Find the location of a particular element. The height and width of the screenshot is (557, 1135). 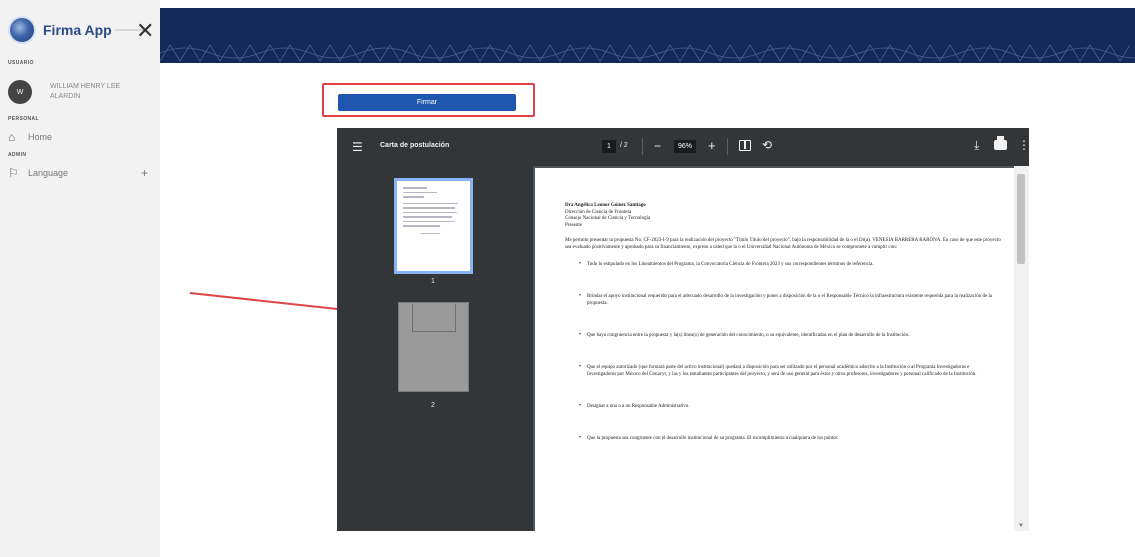

menu-icon: ☰ is located at coordinates (357, 147).